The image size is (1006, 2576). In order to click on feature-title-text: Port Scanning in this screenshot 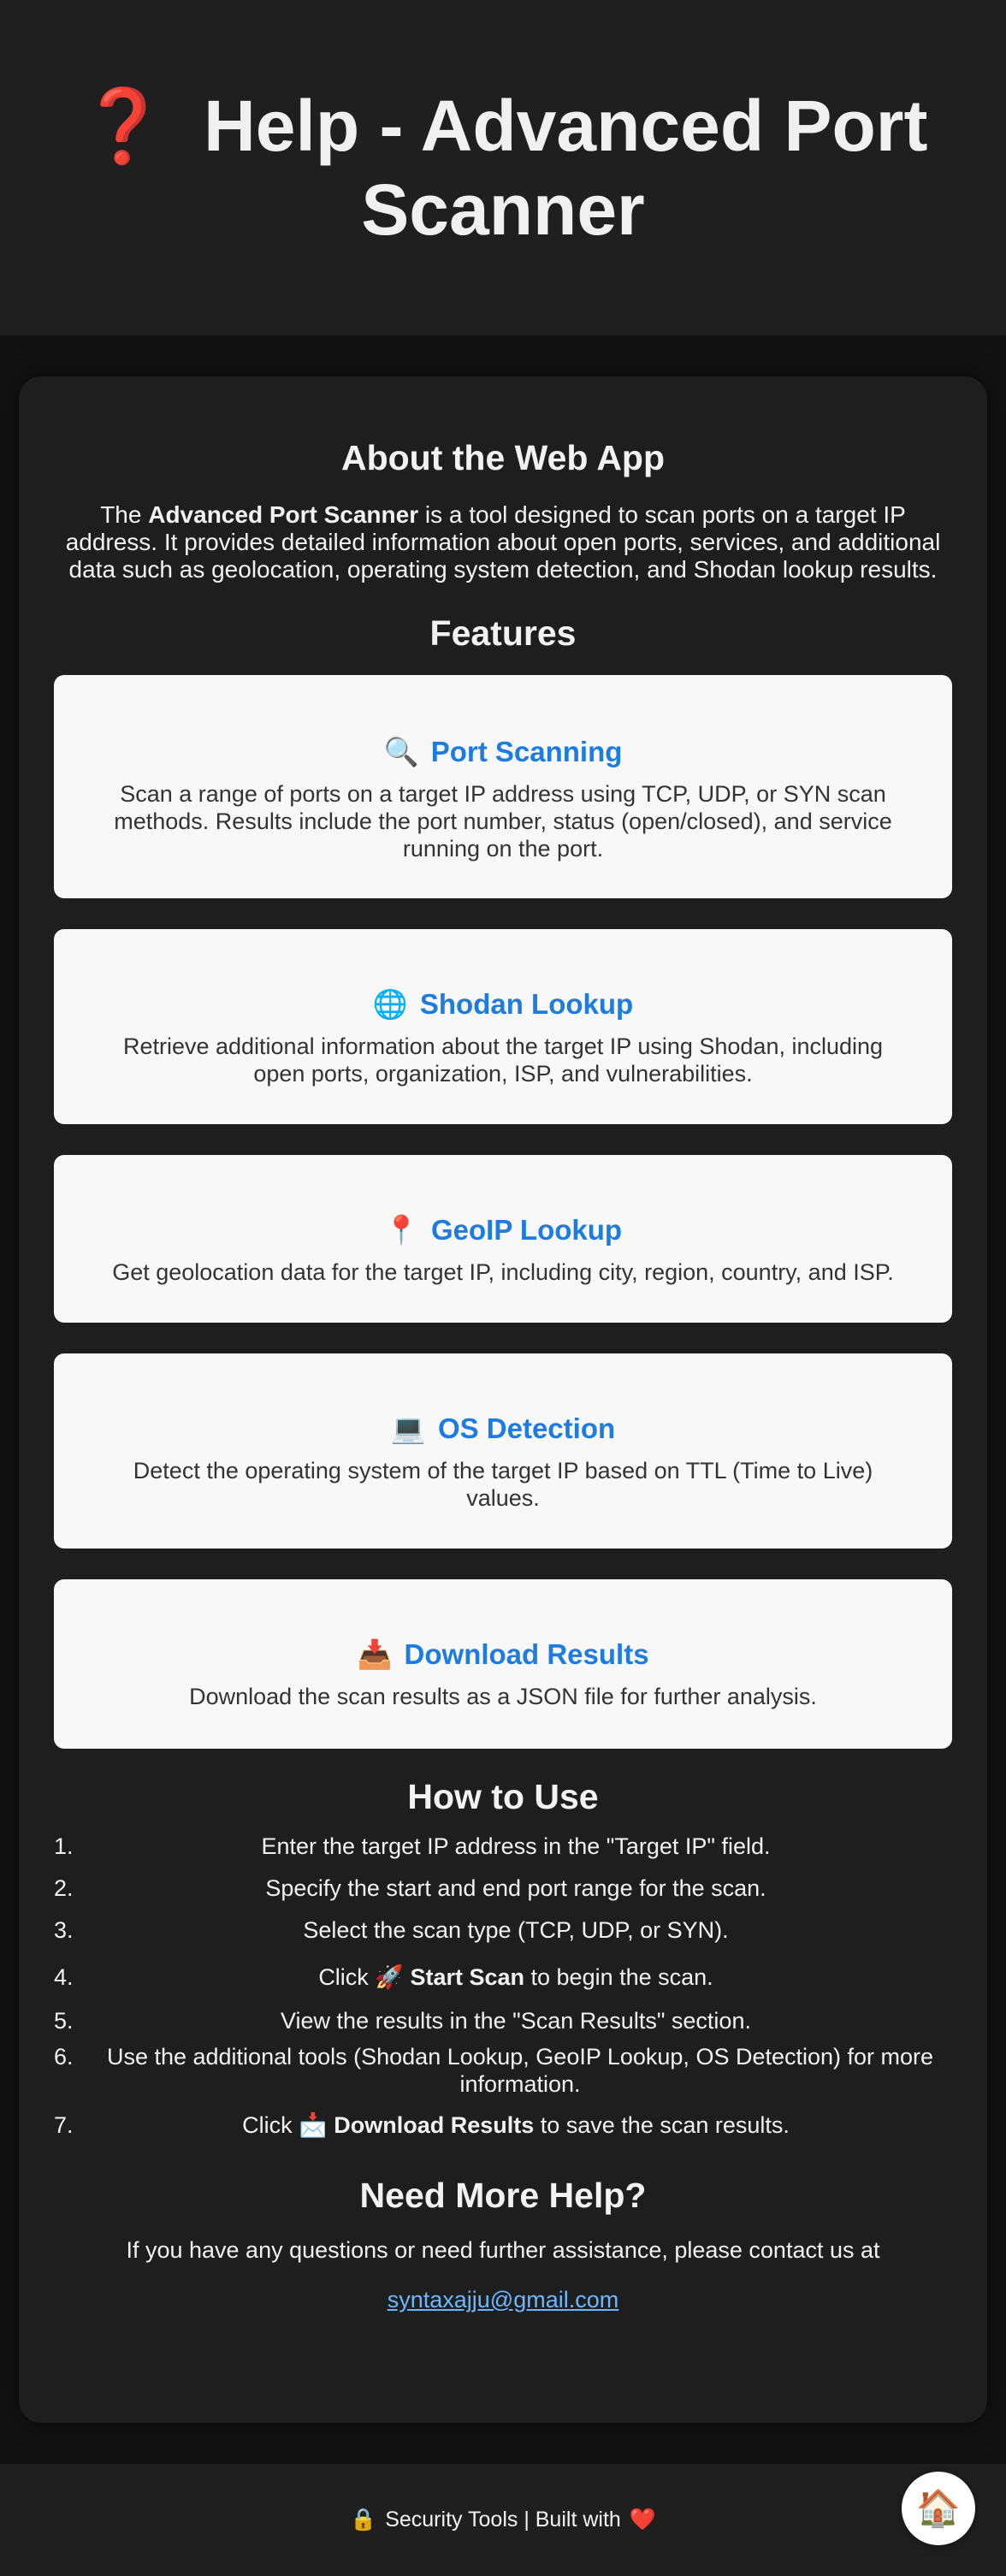, I will do `click(526, 751)`.